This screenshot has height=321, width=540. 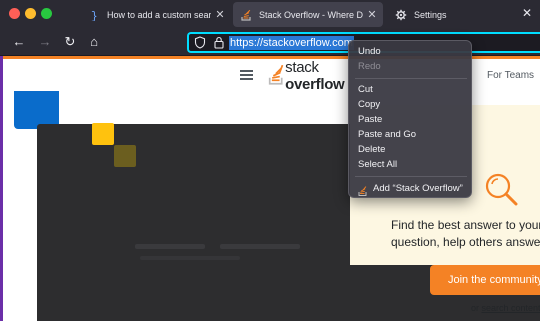 I want to click on menu-item-add-search-engine: Add “Stack Overflow”, so click(x=418, y=188).